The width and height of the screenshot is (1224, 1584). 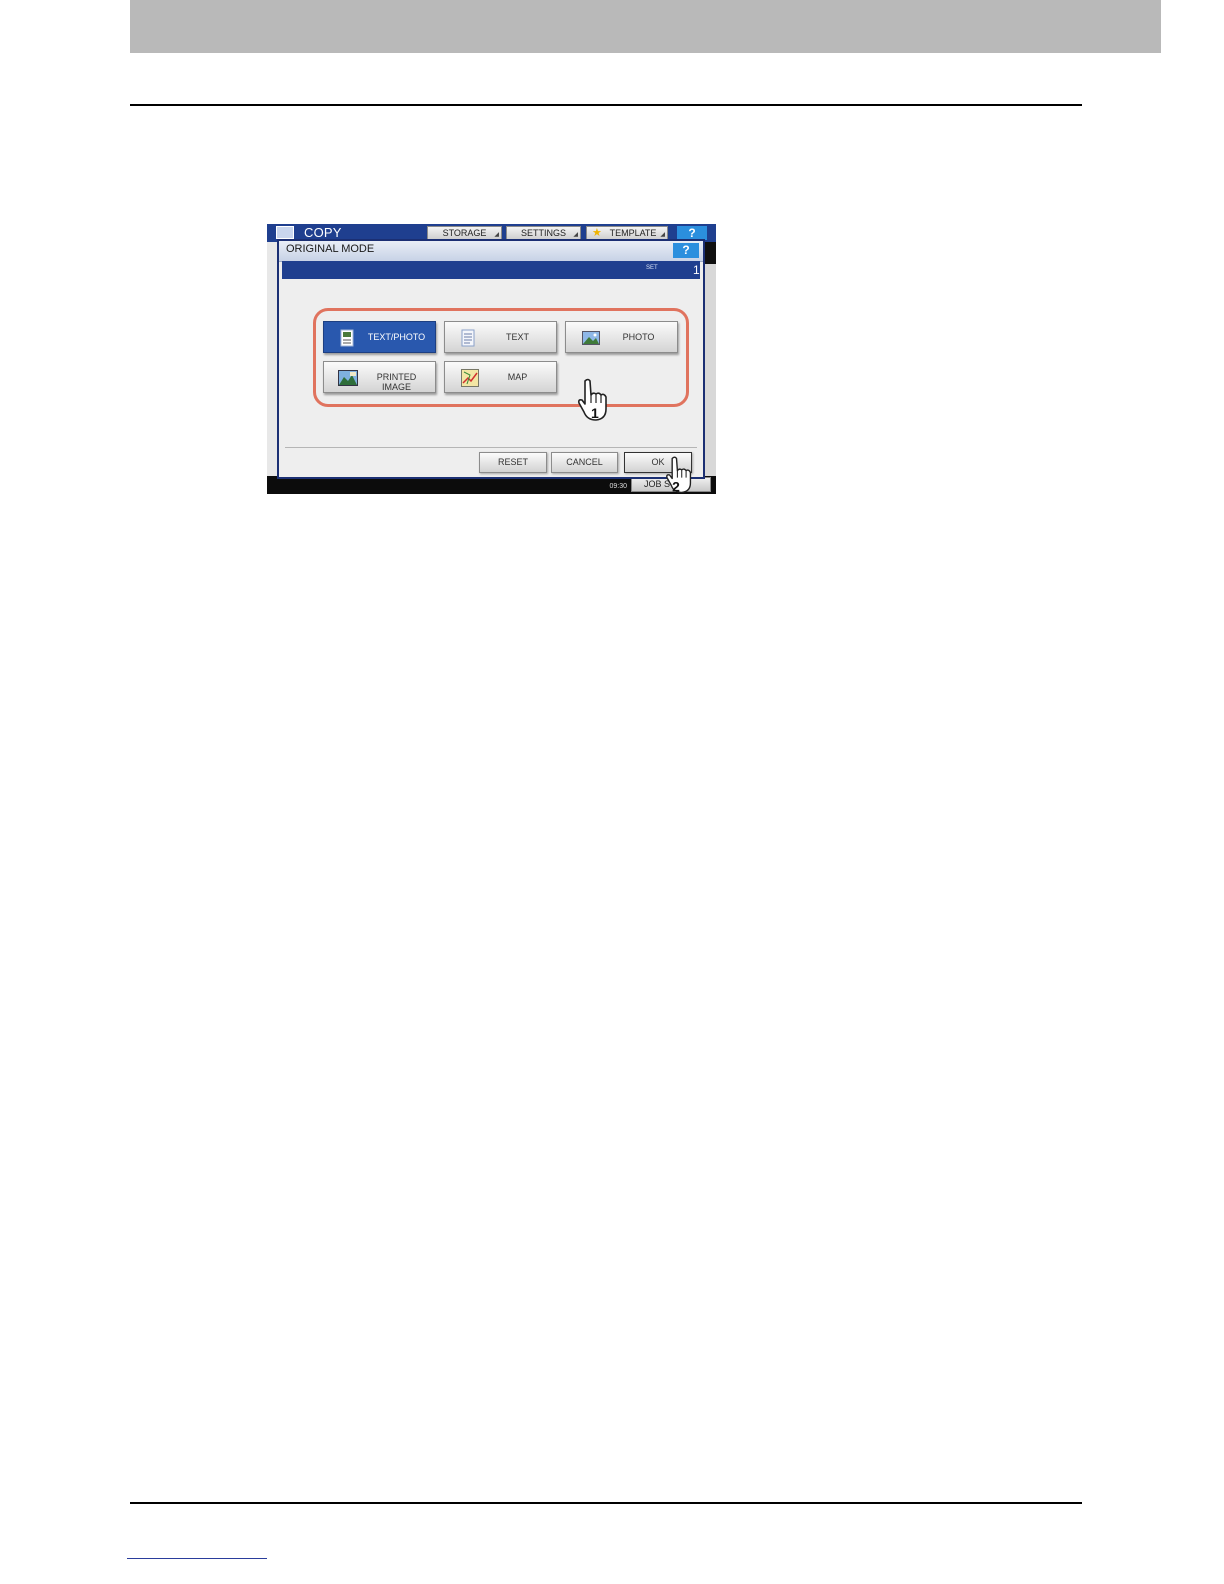 What do you see at coordinates (606, 1503) in the screenshot?
I see `footer-rule` at bounding box center [606, 1503].